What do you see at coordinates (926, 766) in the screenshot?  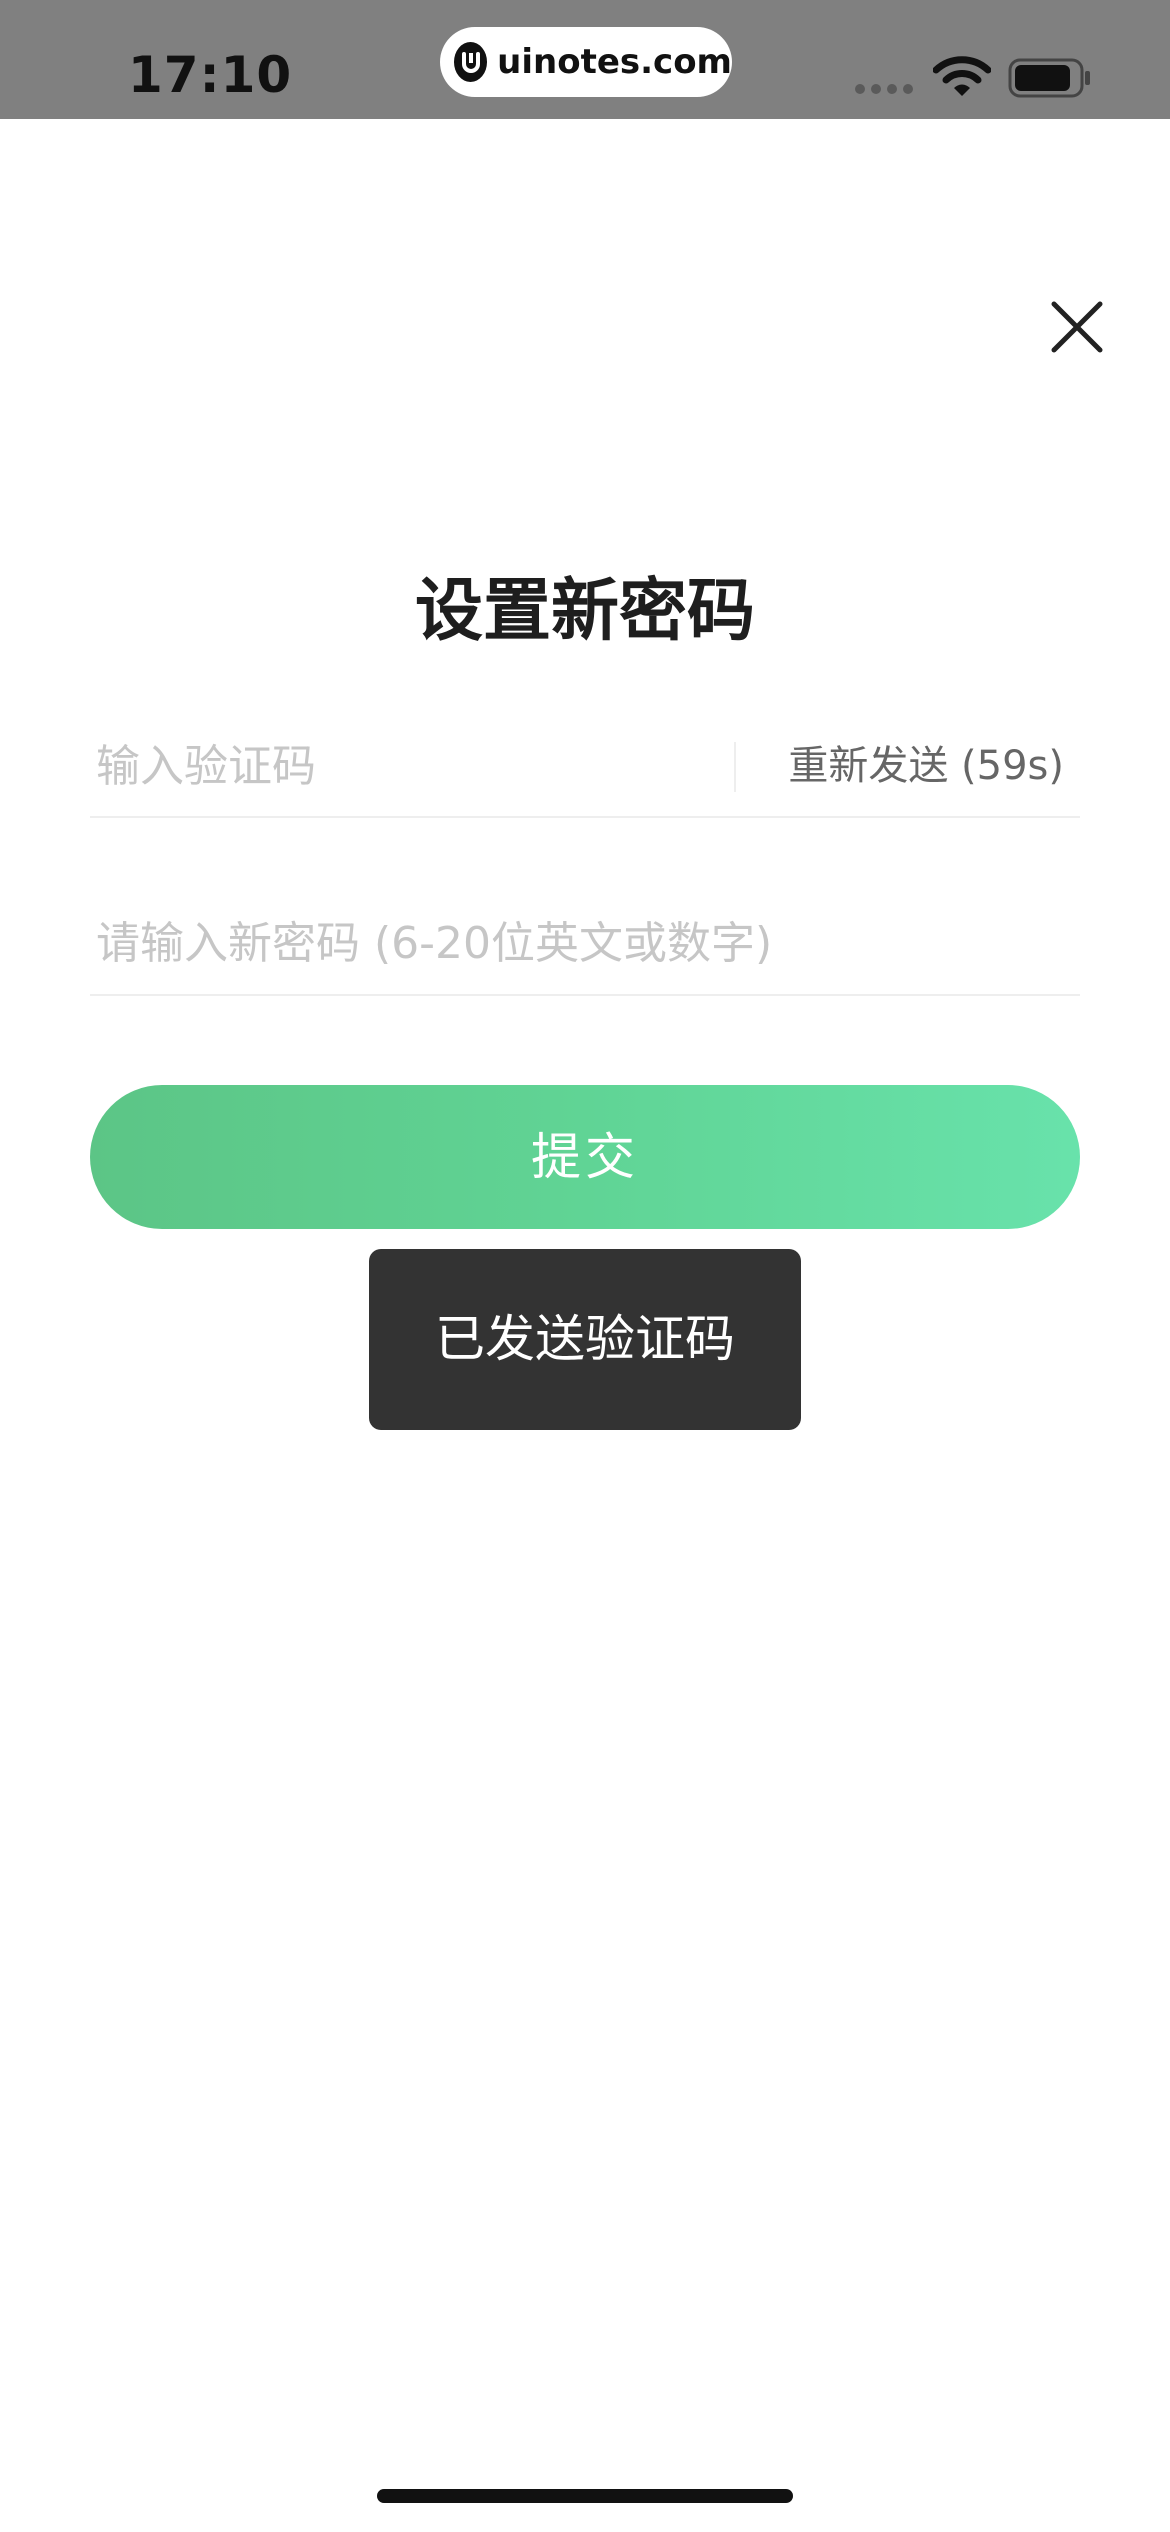 I see `resend-code-button: 重新发送 (59s)` at bounding box center [926, 766].